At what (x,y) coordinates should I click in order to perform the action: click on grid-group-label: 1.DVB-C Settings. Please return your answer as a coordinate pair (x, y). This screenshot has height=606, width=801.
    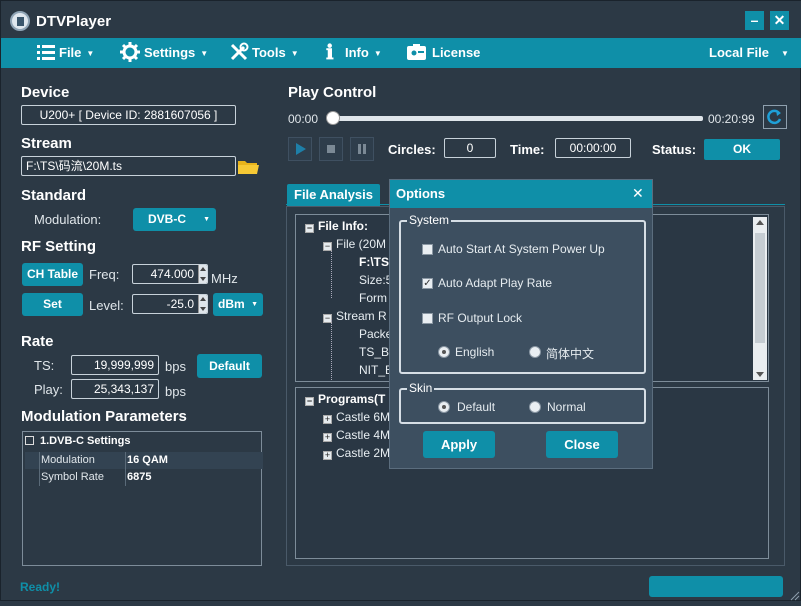
    Looking at the image, I should click on (85, 441).